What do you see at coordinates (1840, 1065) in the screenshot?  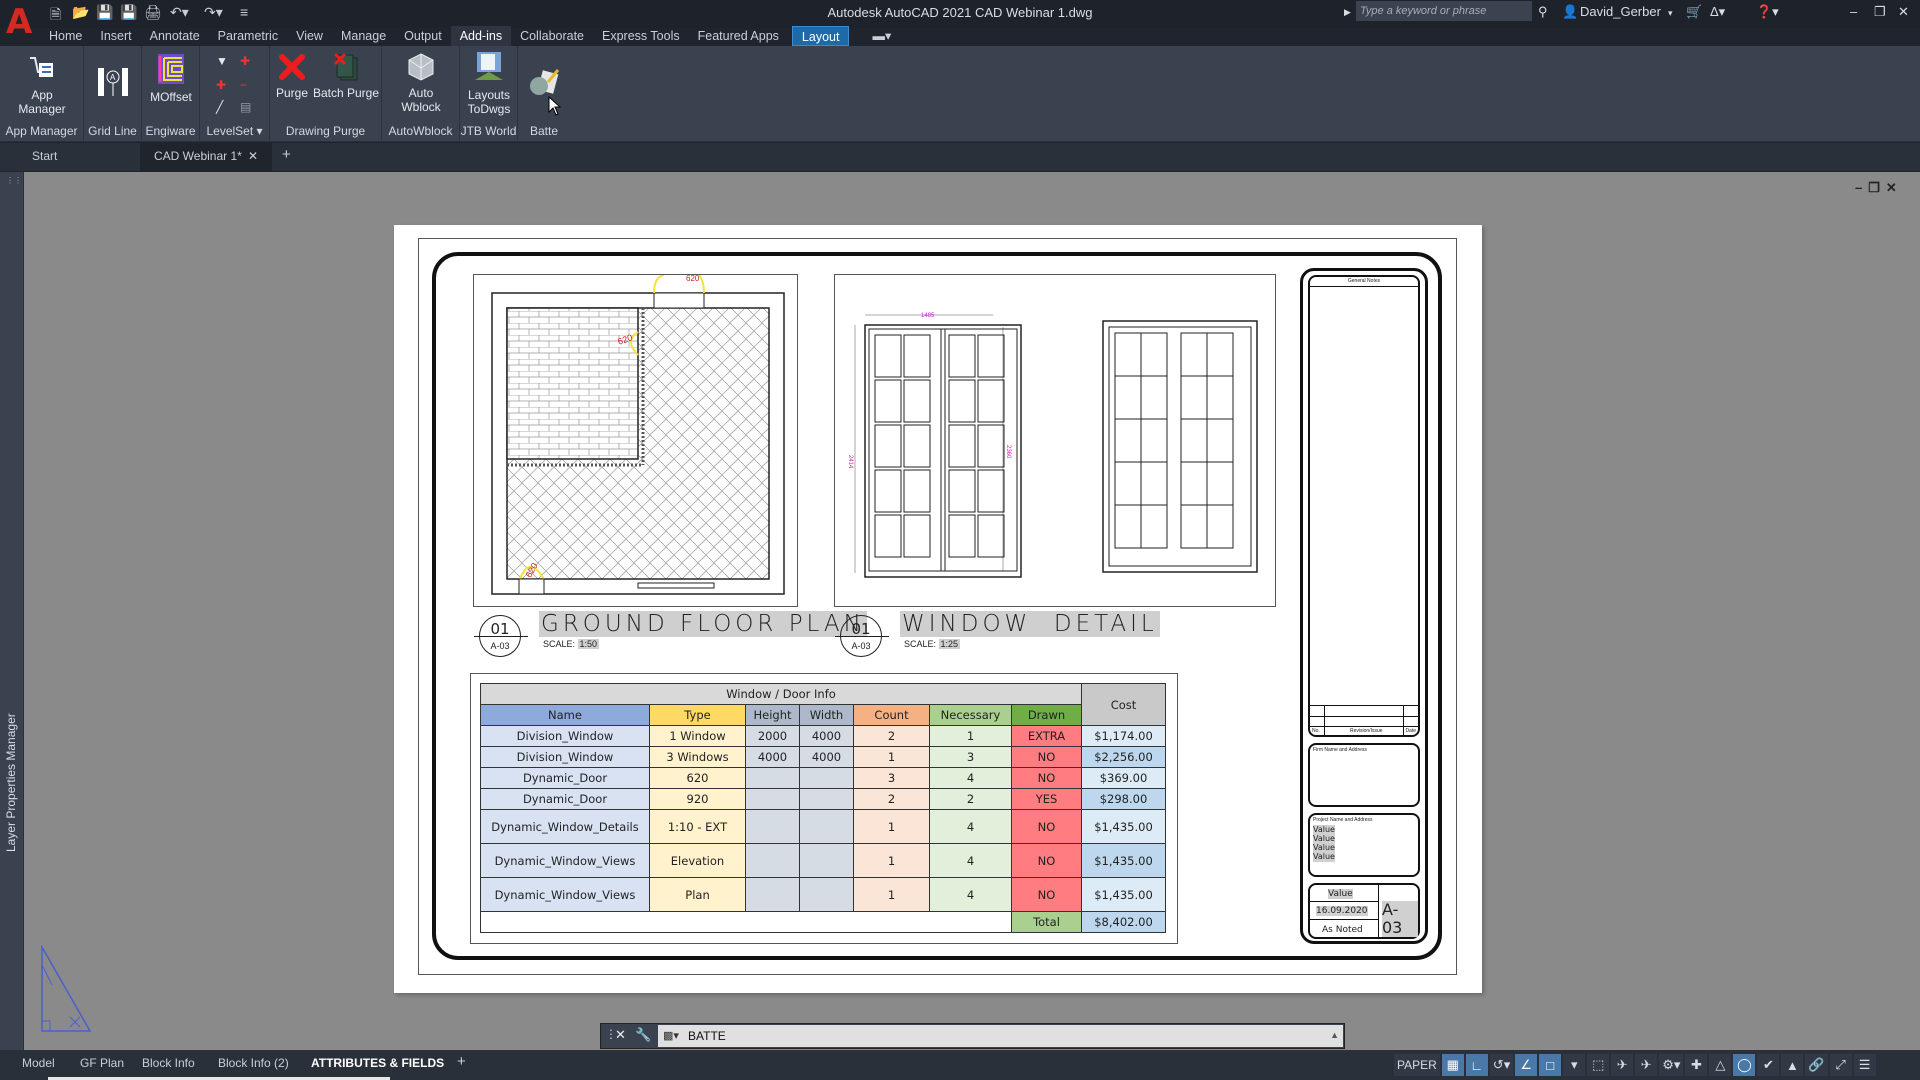 I see `fullscreen-icon: ⤢` at bounding box center [1840, 1065].